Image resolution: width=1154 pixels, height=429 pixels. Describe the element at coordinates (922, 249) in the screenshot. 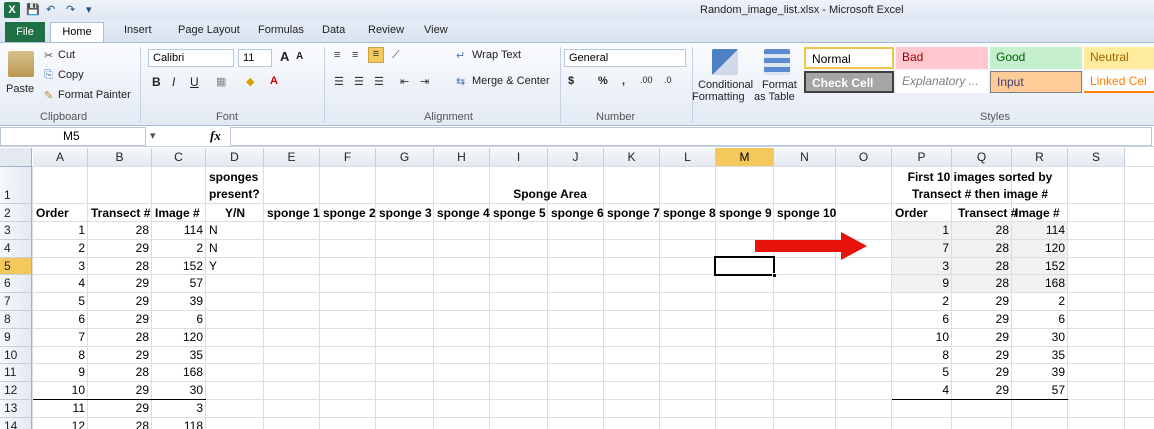

I see `sorted-order: 7` at that location.